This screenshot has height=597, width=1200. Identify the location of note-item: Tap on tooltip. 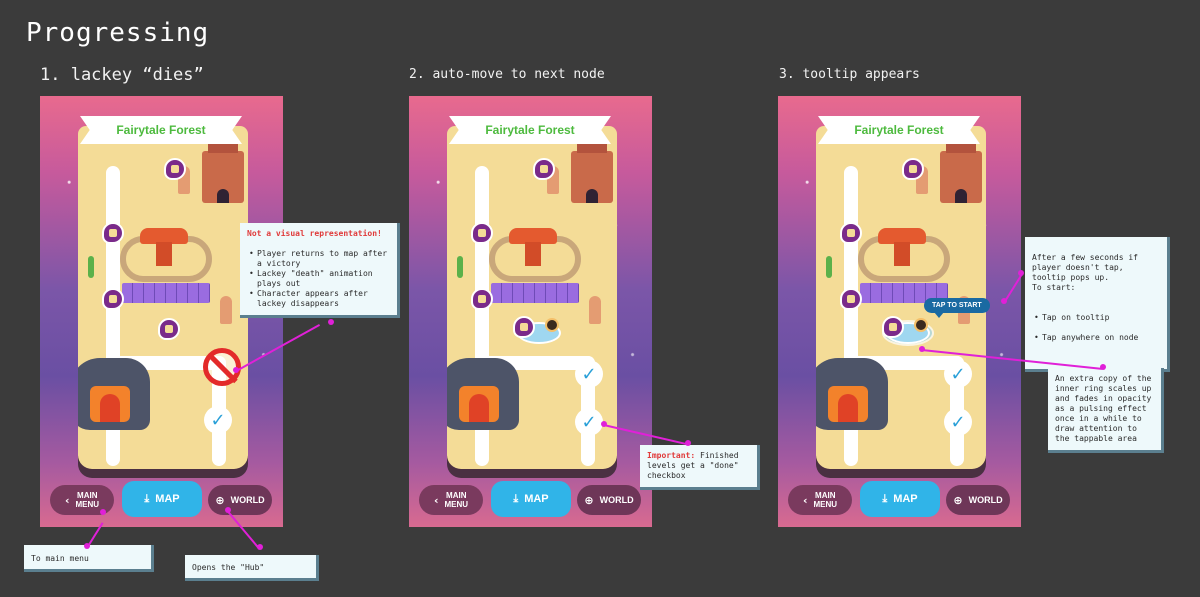
(1096, 318).